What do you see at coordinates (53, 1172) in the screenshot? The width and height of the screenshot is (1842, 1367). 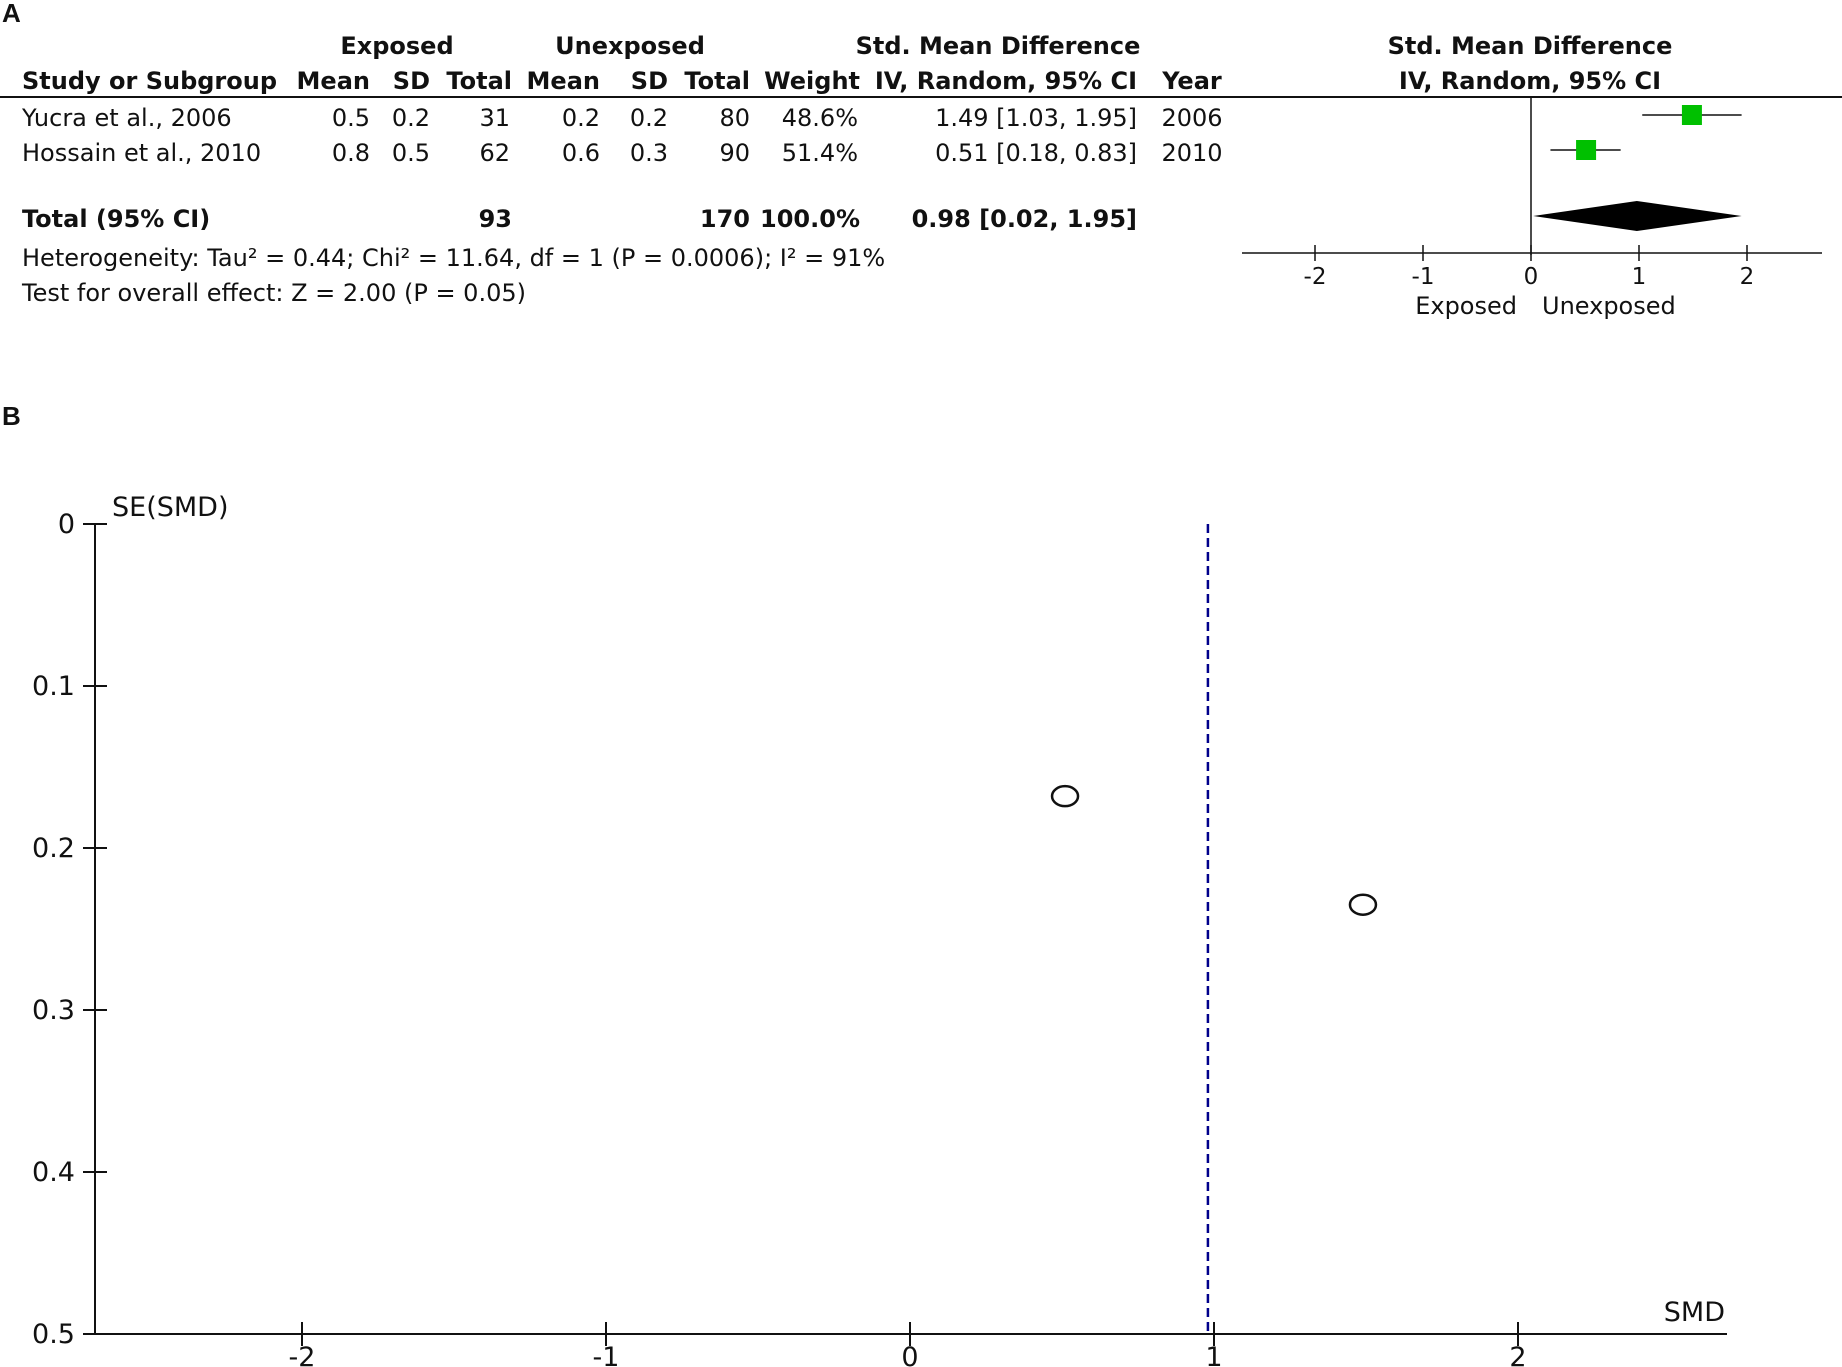 I see `funnel-y-tick-label: 0.4` at bounding box center [53, 1172].